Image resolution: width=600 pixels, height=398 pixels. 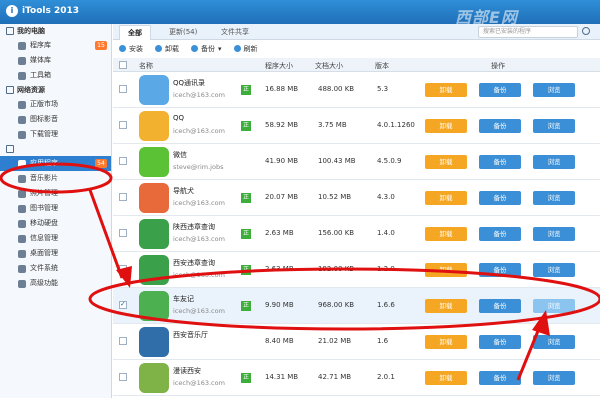 What do you see at coordinates (55, 45) in the screenshot?
I see `sidebar-item: 程序库 15` at bounding box center [55, 45].